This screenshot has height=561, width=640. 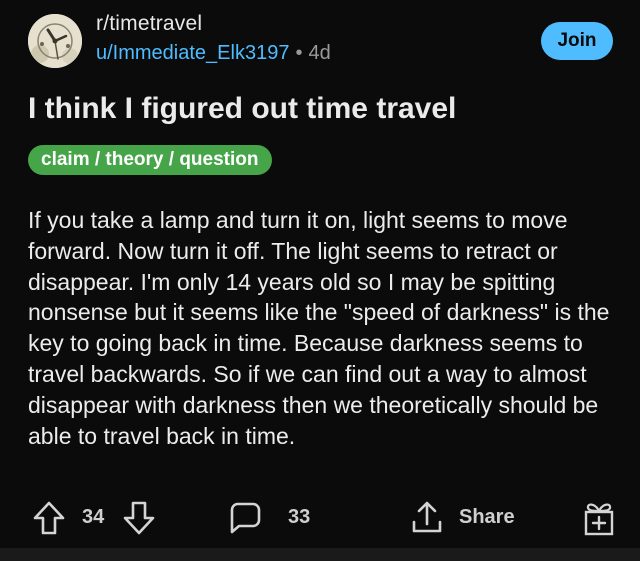 I want to click on post-meta: u/Immediate_Elk3197 • 4d, so click(x=213, y=53).